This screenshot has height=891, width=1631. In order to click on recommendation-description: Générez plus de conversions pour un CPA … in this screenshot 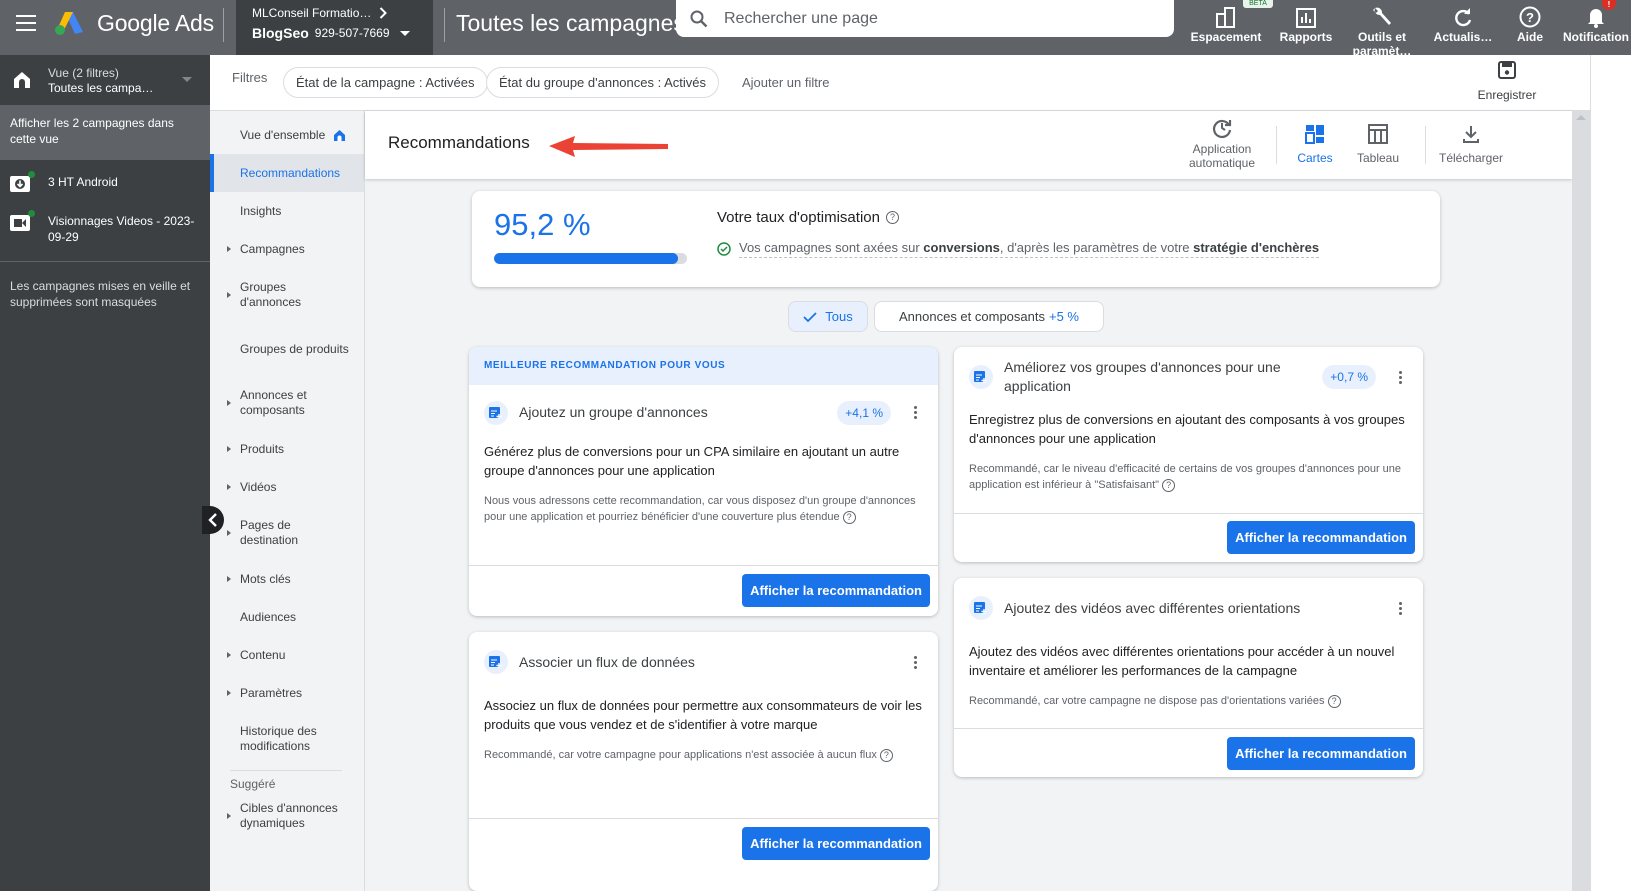, I will do `click(692, 461)`.